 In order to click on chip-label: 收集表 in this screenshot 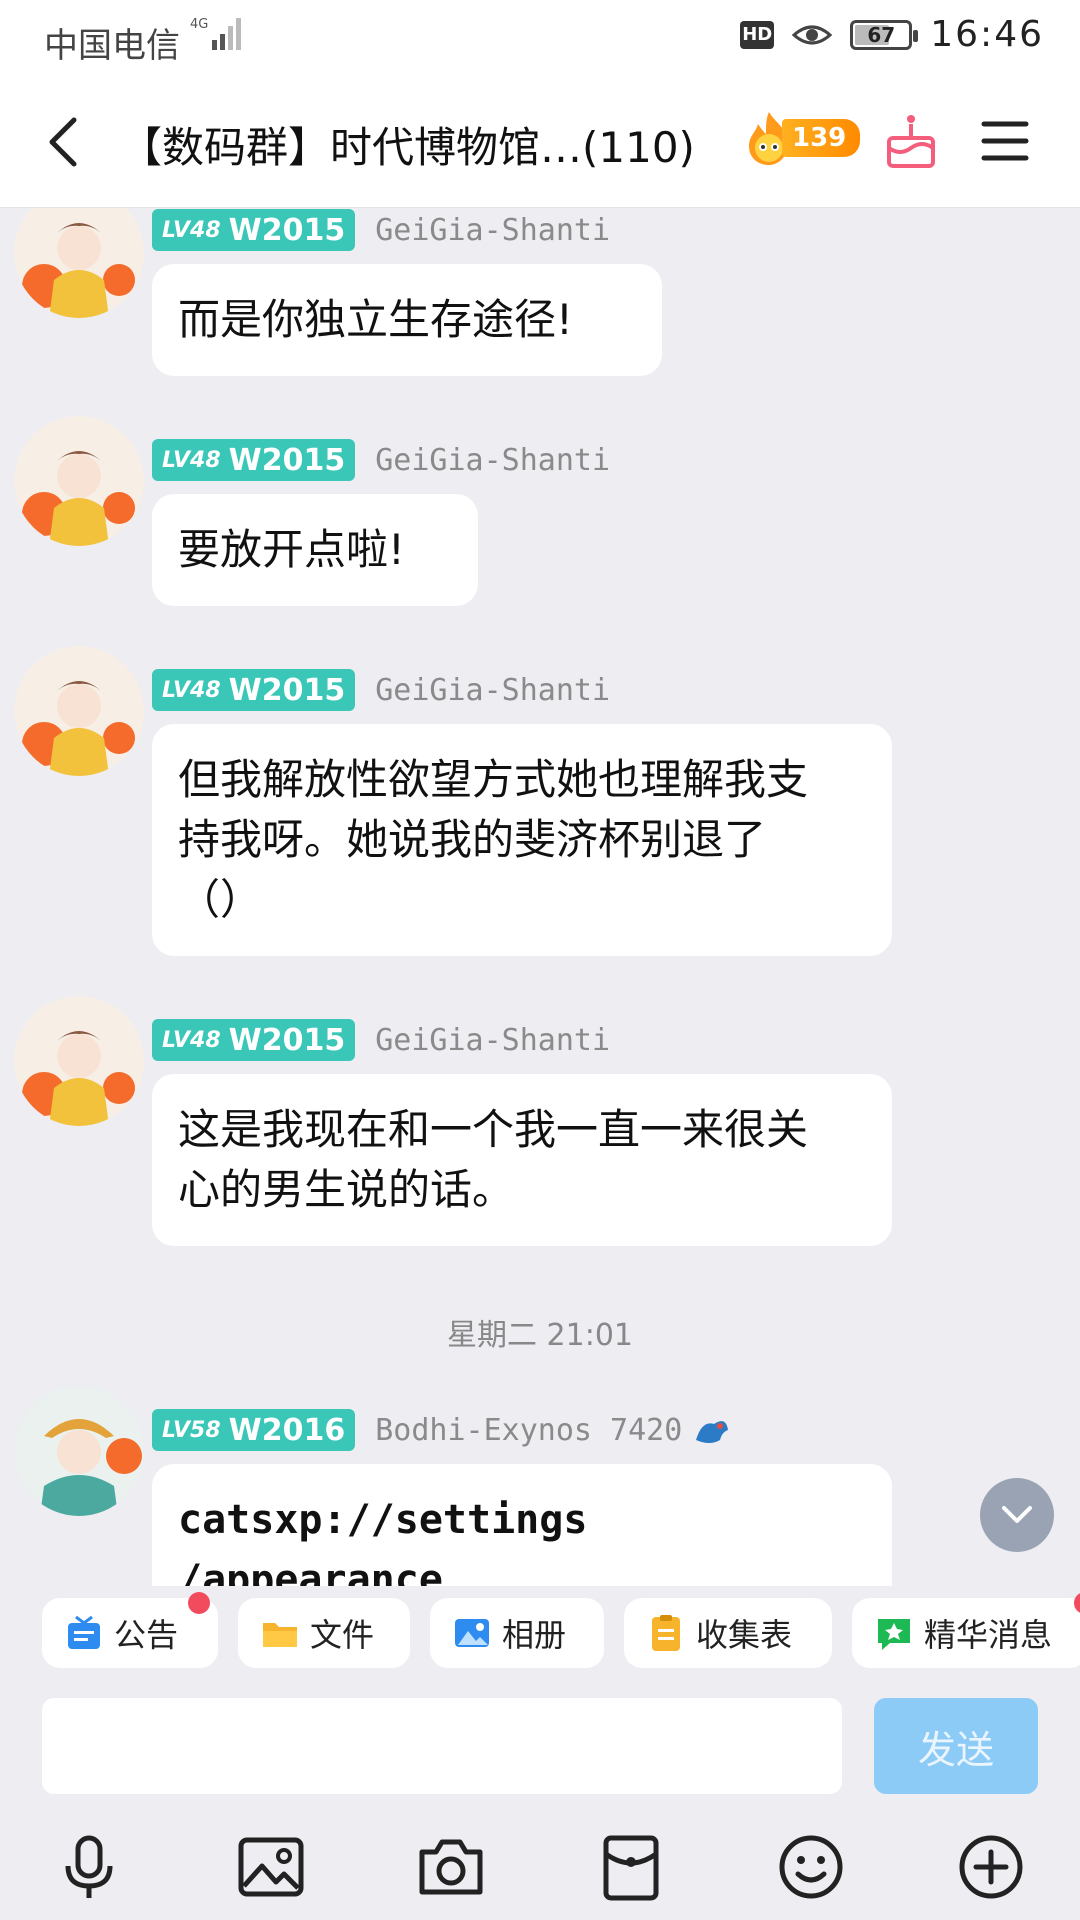, I will do `click(744, 1635)`.